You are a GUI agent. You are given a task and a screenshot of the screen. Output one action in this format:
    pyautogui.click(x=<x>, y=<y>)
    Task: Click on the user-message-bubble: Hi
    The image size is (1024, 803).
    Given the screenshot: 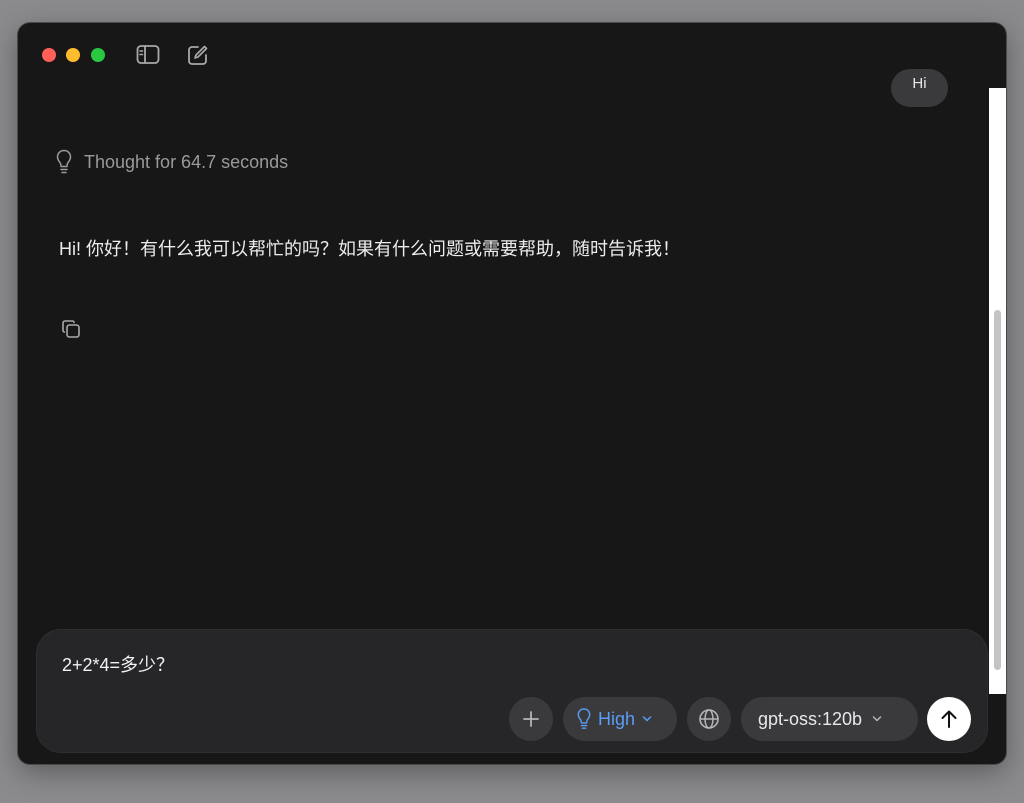 What is the action you would take?
    pyautogui.click(x=919, y=88)
    